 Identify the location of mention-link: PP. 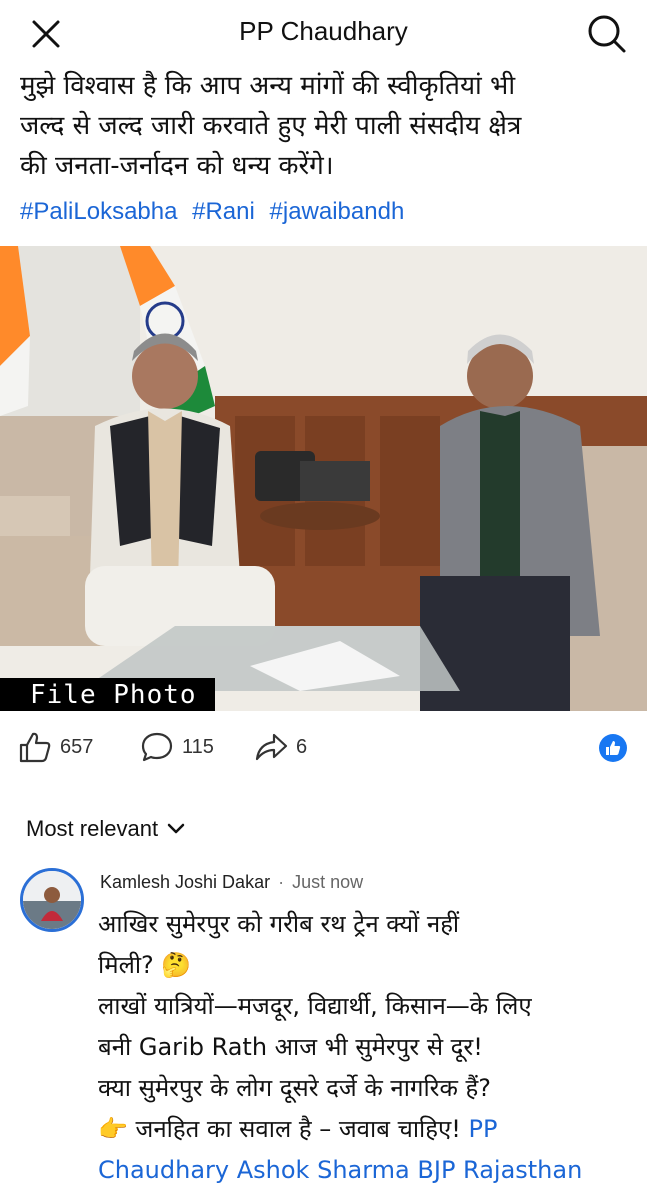
(483, 1129).